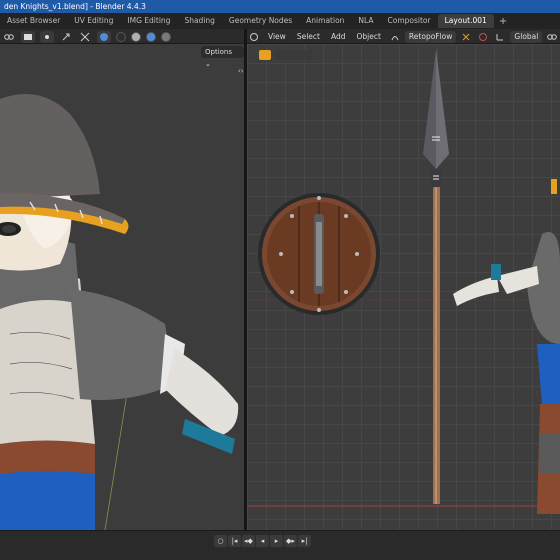 The image size is (560, 560). I want to click on right-header-tools: View Select Add Object RetopoFlow Global, so click(403, 36).